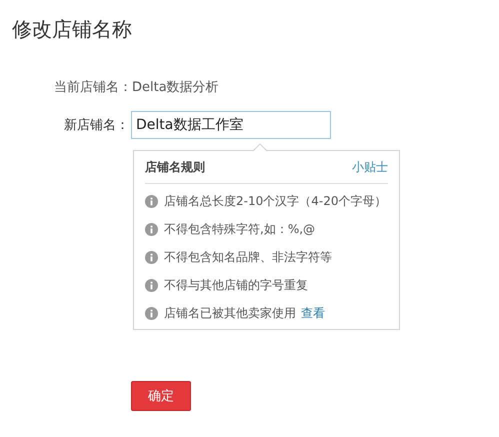 Image resolution: width=499 pixels, height=437 pixels. What do you see at coordinates (231, 125) in the screenshot?
I see `name-input-field: Delta数据工作室` at bounding box center [231, 125].